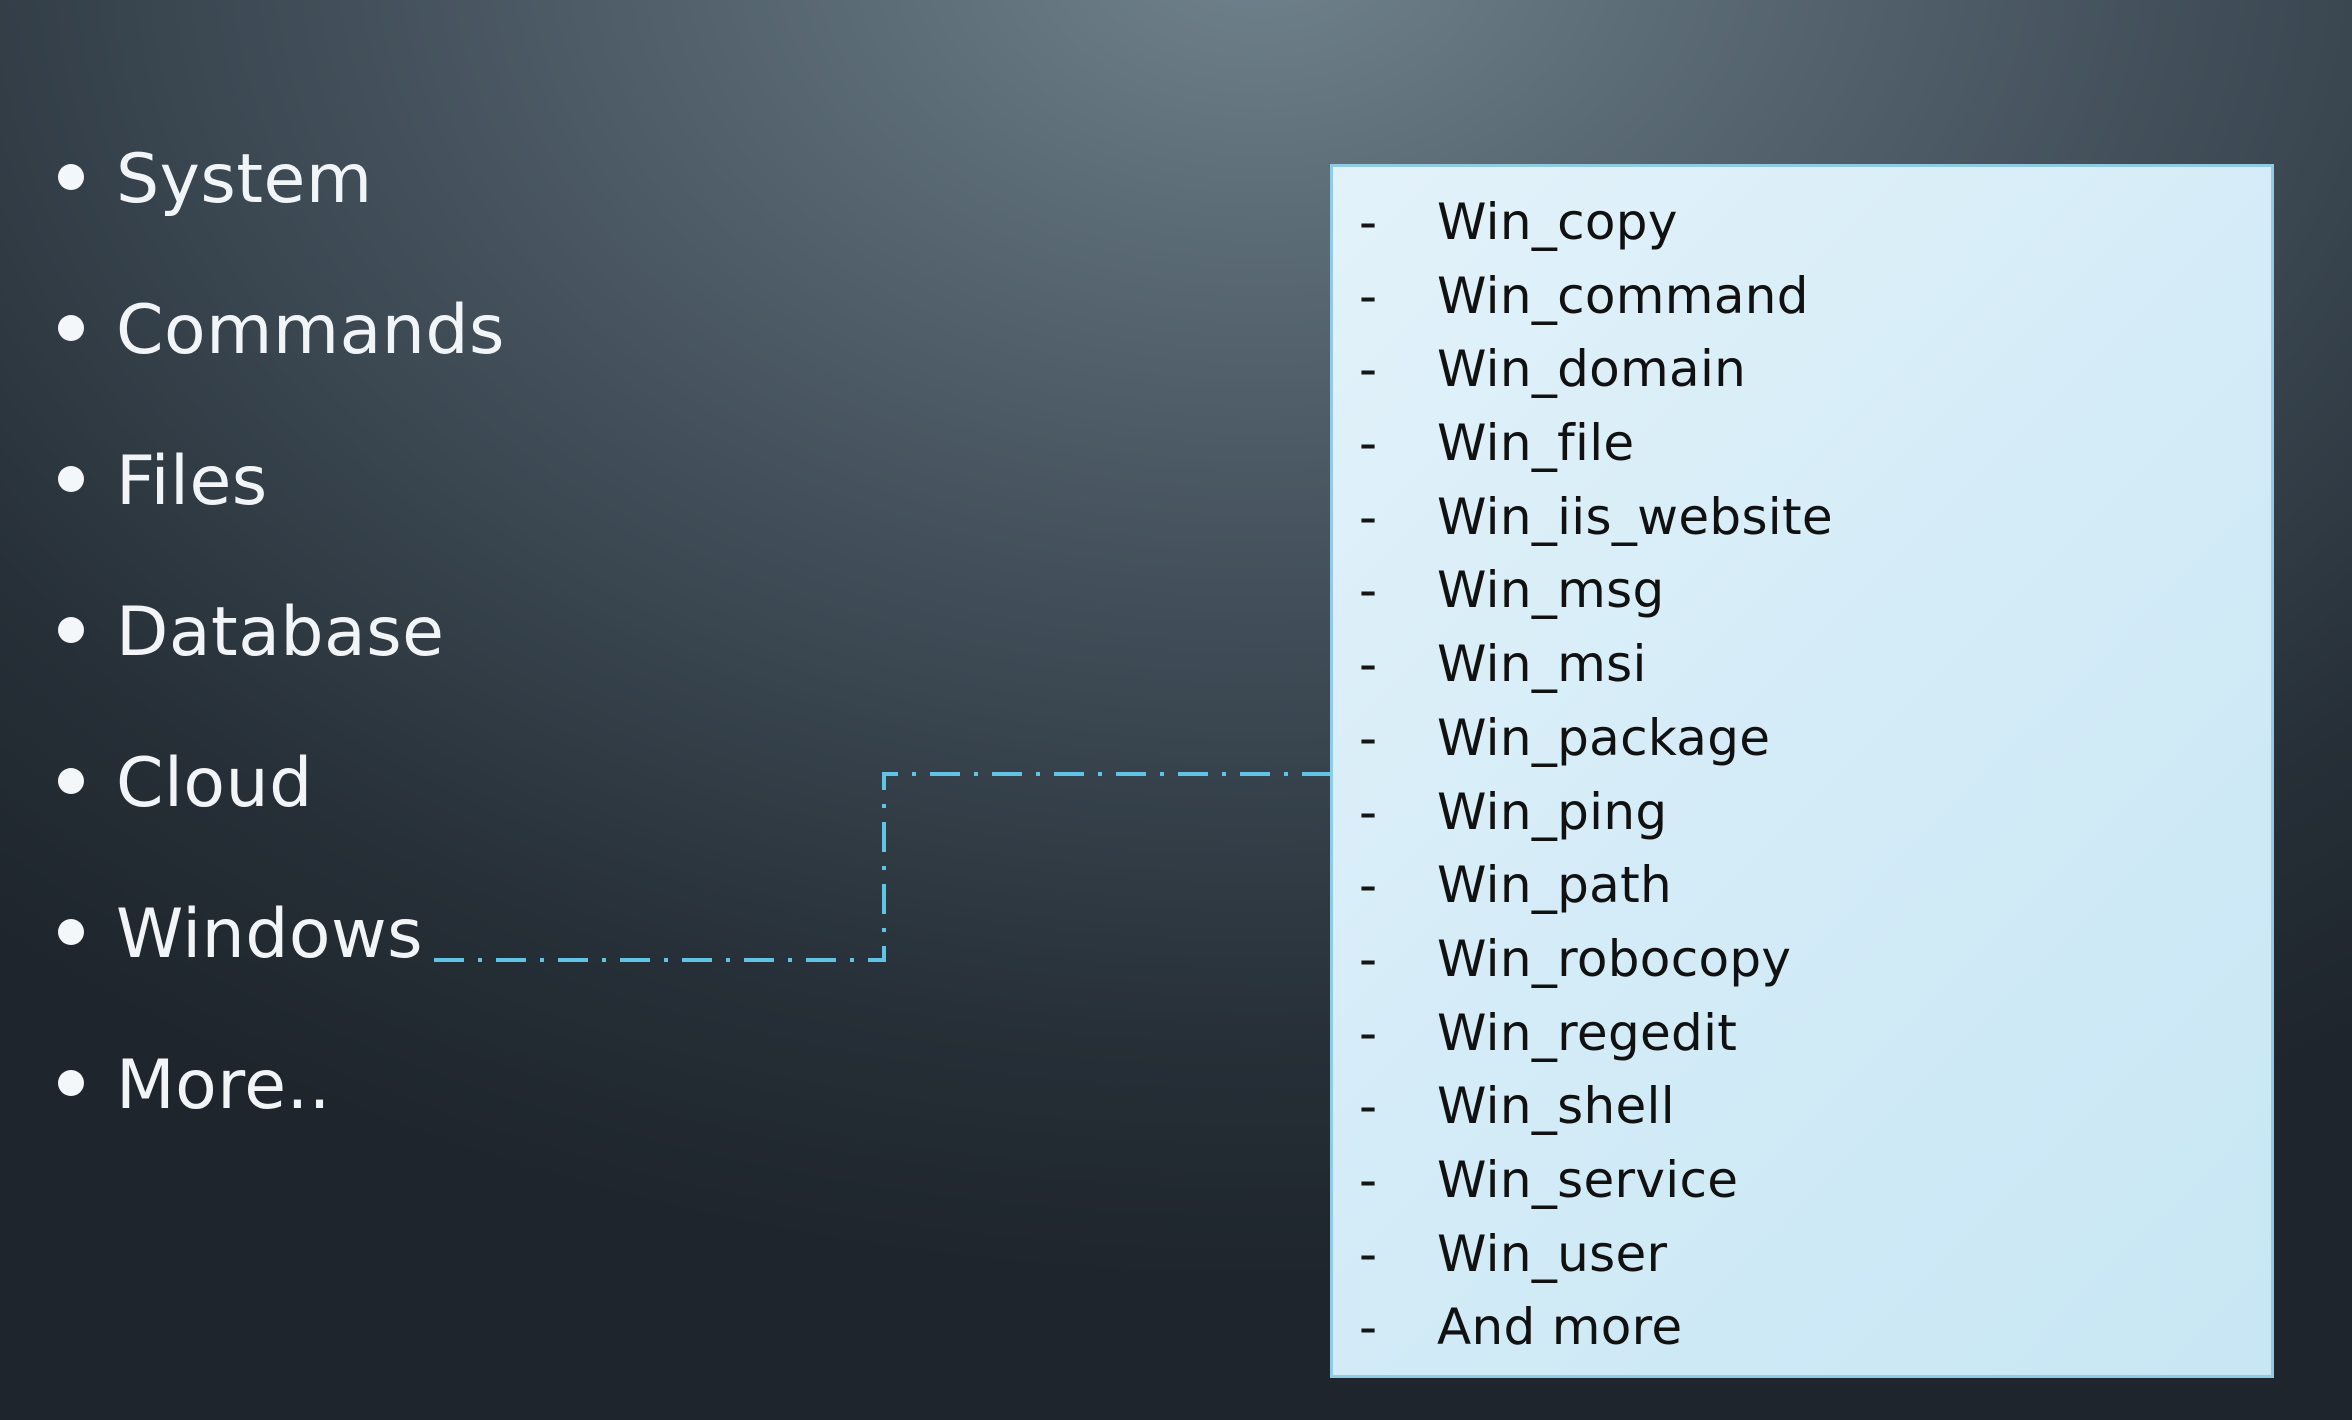  Describe the element at coordinates (280, 632) in the screenshot. I see `bullet-label: Database` at that location.